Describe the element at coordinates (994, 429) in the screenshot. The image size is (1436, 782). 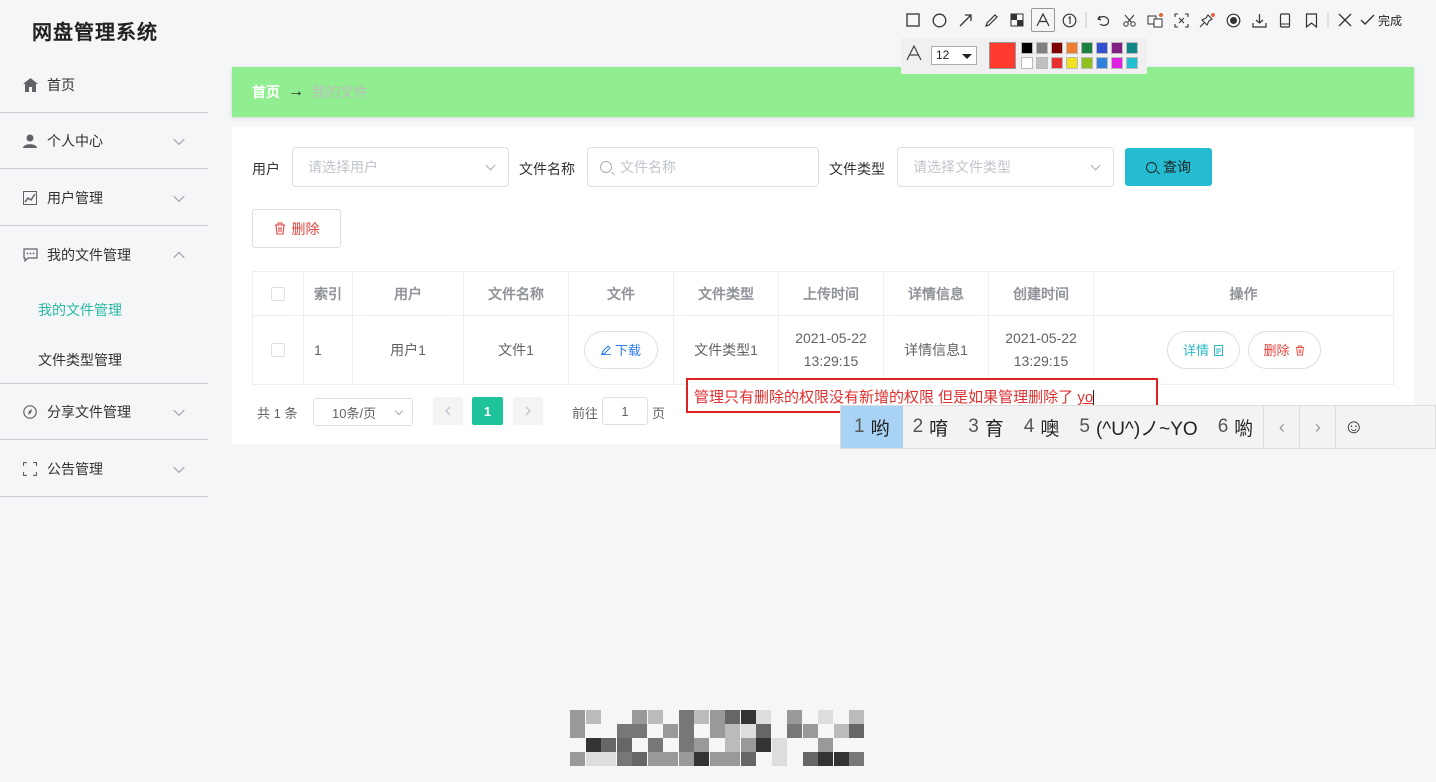
I see `candidate-text: 育` at that location.